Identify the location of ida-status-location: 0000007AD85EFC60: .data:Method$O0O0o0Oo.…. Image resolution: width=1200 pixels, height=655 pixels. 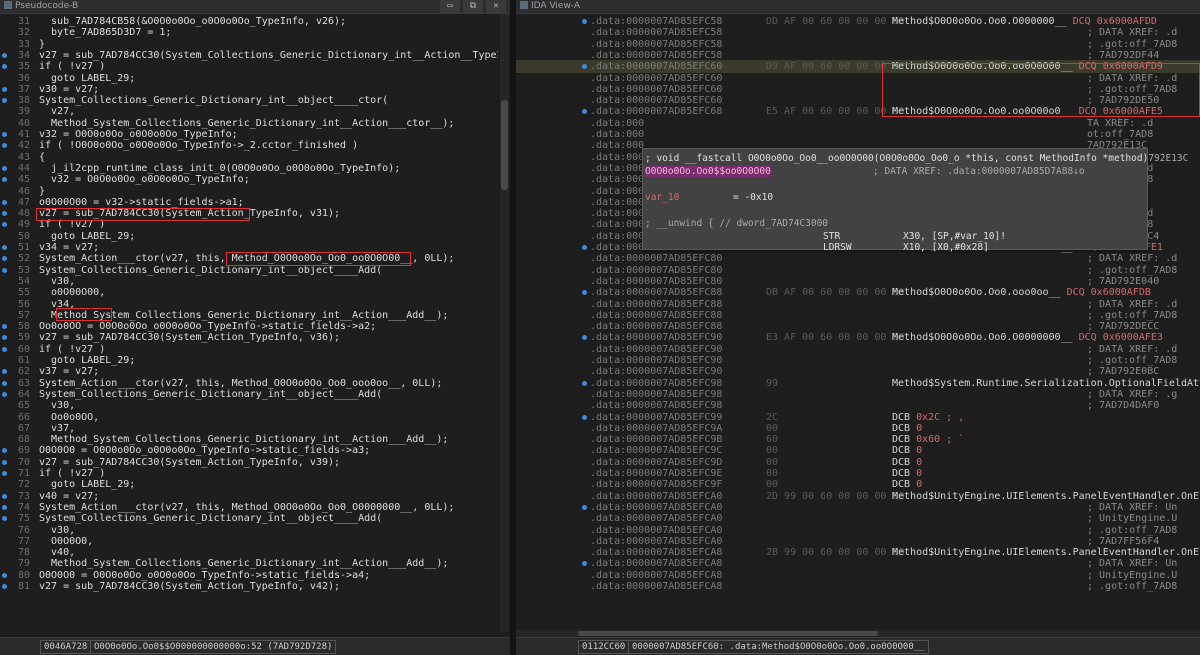
(778, 647).